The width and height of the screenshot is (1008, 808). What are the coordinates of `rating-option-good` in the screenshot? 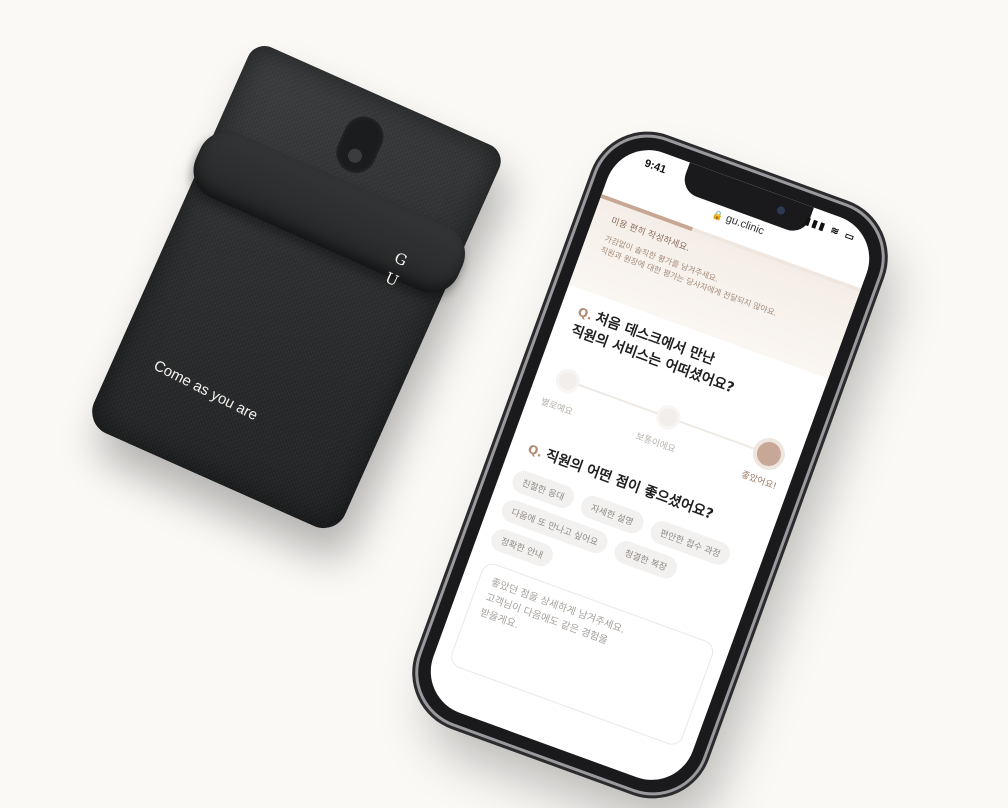 It's located at (769, 454).